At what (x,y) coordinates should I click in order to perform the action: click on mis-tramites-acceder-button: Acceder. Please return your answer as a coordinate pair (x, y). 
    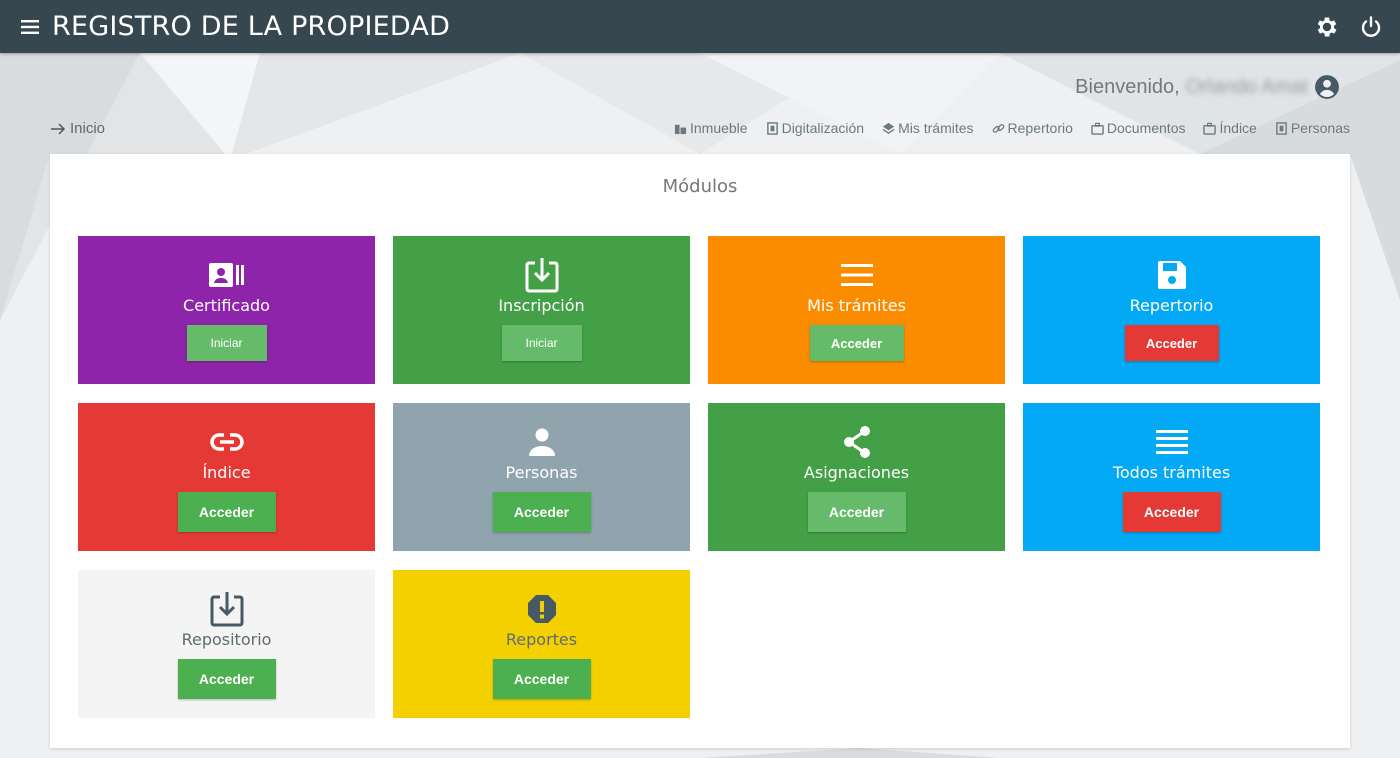
    Looking at the image, I should click on (856, 343).